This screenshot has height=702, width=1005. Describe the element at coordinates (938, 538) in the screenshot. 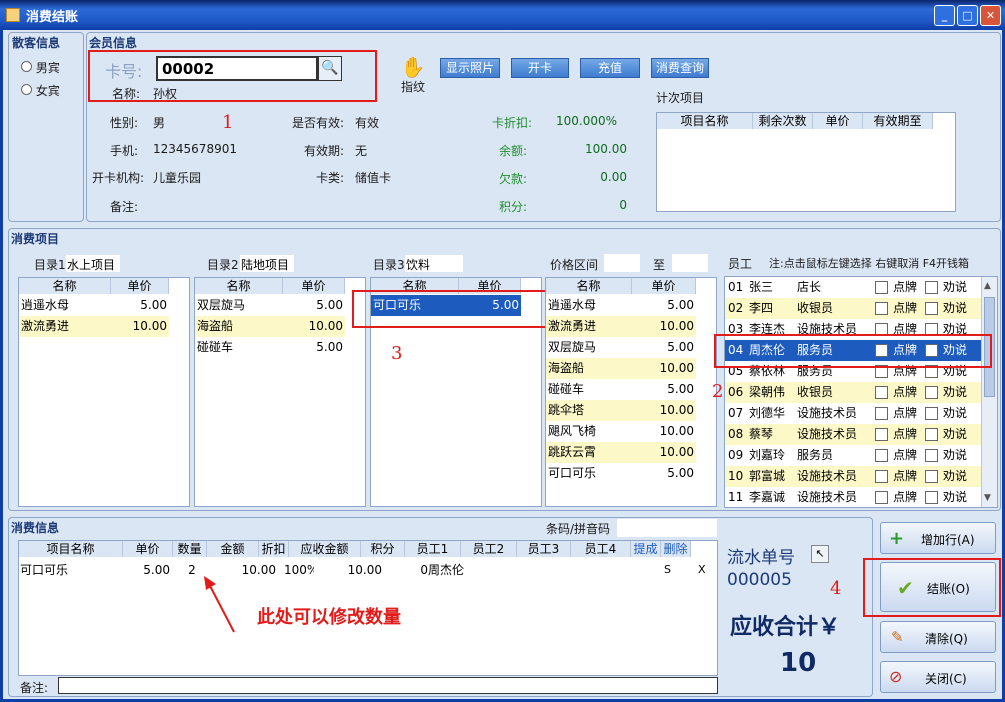

I see `add-row-button: + 增加行(A)` at that location.